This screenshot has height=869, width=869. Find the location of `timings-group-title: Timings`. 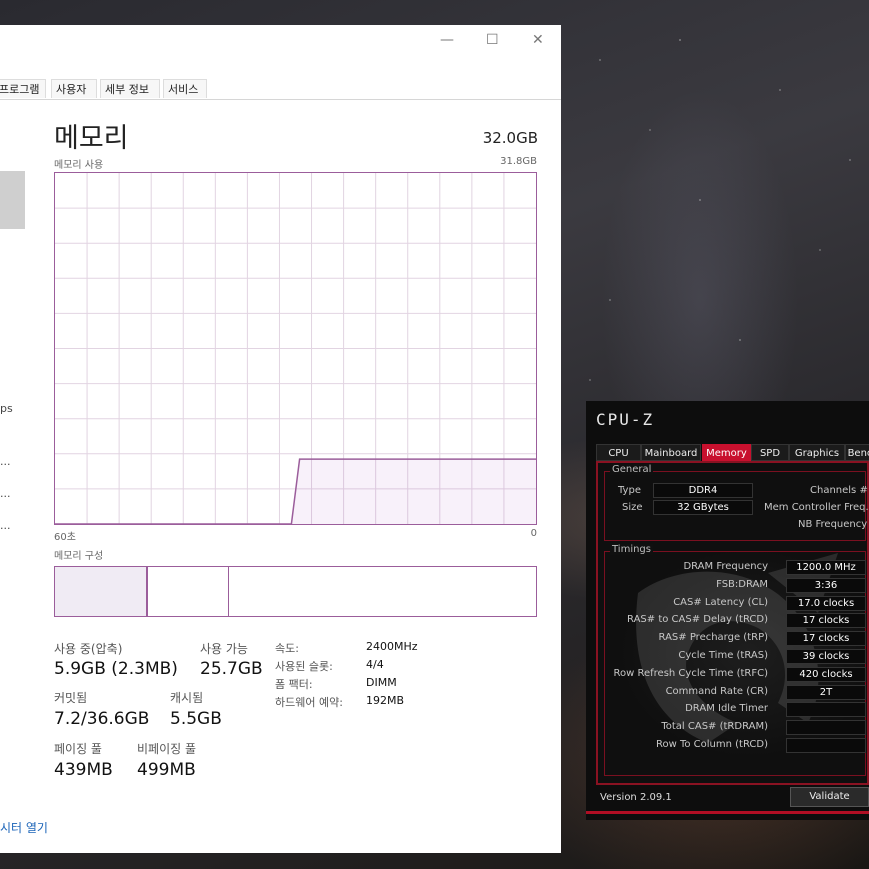

timings-group-title: Timings is located at coordinates (631, 549).